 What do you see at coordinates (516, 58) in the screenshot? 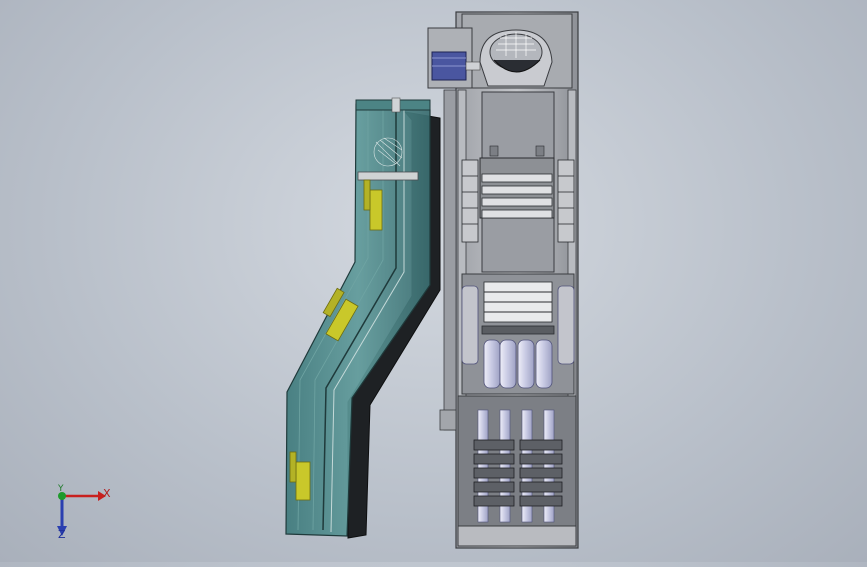
I see `head-drum` at bounding box center [516, 58].